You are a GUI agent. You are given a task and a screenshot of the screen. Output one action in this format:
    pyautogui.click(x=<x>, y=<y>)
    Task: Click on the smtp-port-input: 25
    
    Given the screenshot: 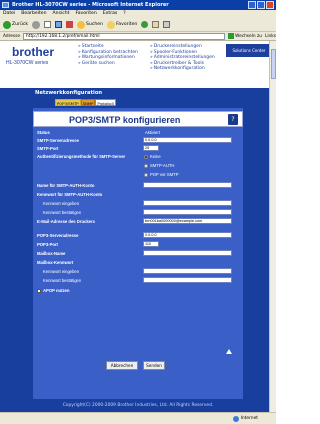 What is the action you would take?
    pyautogui.click(x=151, y=148)
    